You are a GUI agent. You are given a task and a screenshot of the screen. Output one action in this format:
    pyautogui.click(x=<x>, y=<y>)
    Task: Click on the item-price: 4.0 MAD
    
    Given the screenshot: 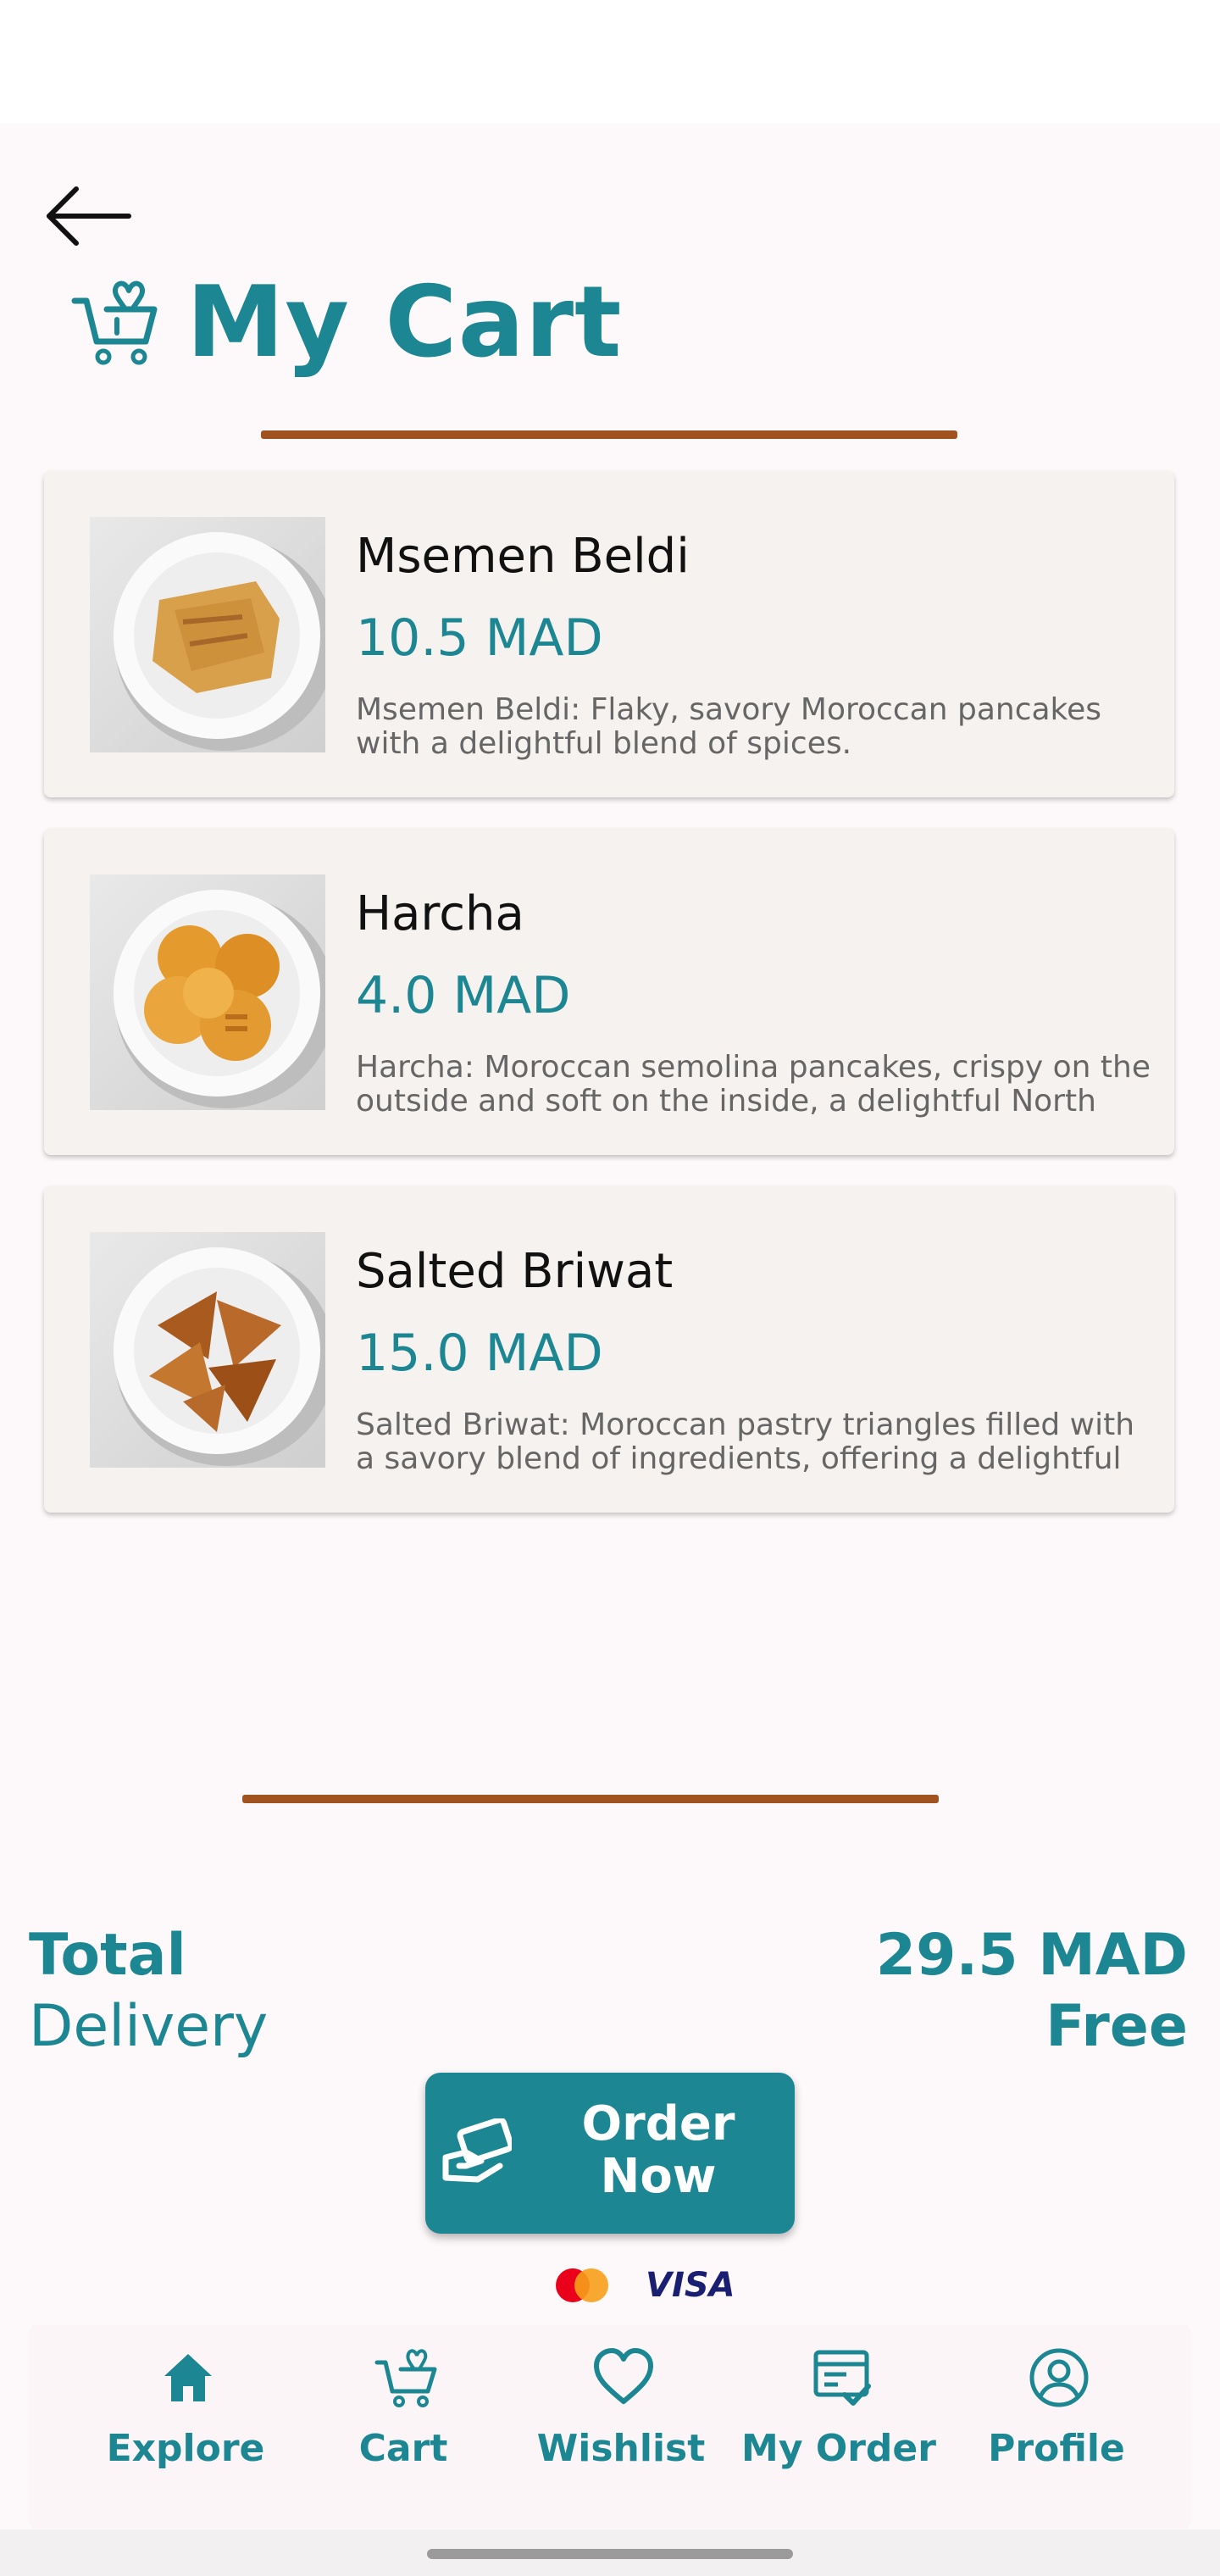 What is the action you would take?
    pyautogui.click(x=463, y=995)
    